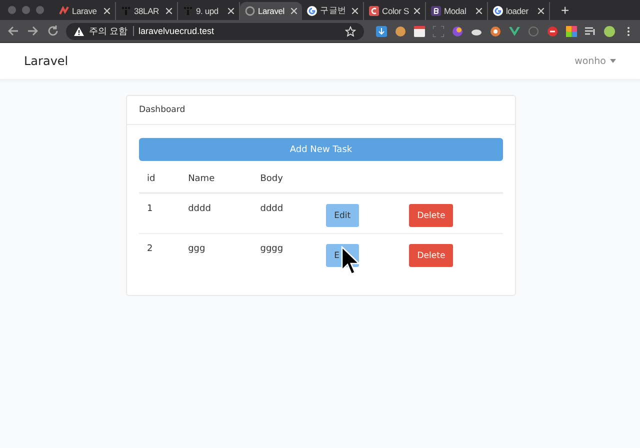  What do you see at coordinates (457, 31) in the screenshot?
I see `color-extension-icon` at bounding box center [457, 31].